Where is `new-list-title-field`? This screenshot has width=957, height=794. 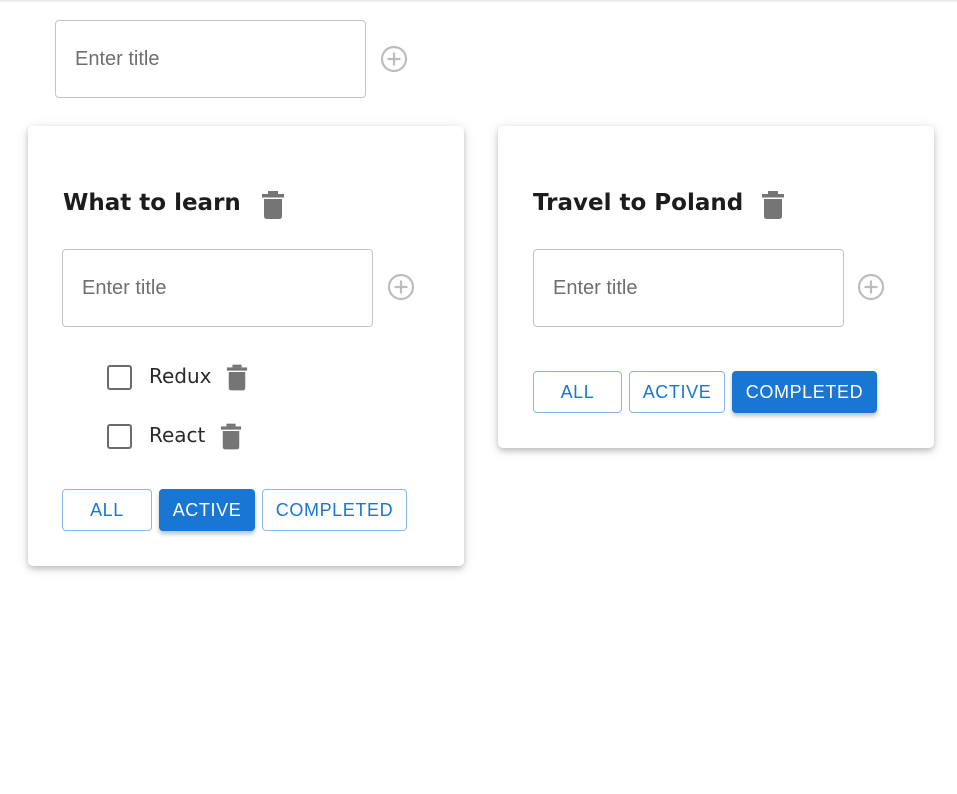 new-list-title-field is located at coordinates (210, 59).